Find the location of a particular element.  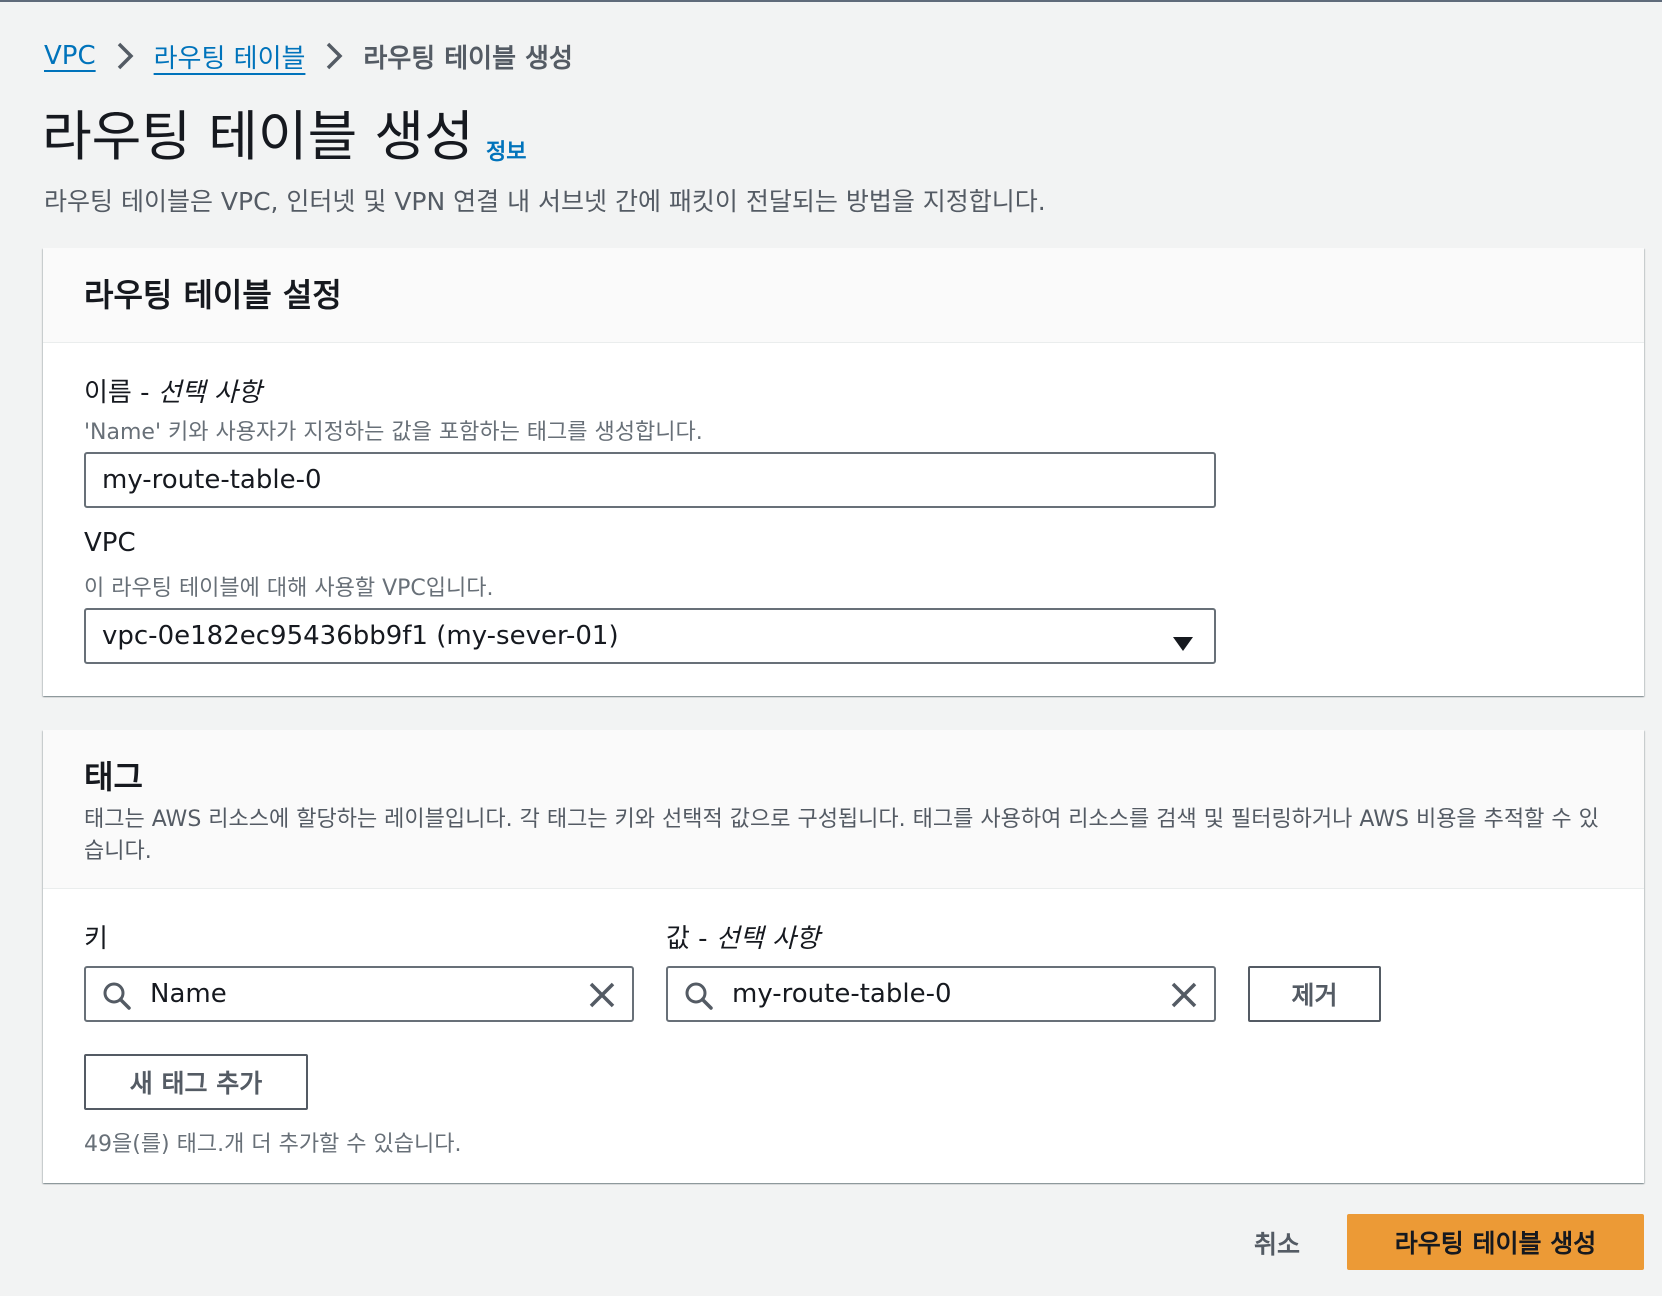

page-title: 라우팅 테이블 생성 is located at coordinates (258, 136).